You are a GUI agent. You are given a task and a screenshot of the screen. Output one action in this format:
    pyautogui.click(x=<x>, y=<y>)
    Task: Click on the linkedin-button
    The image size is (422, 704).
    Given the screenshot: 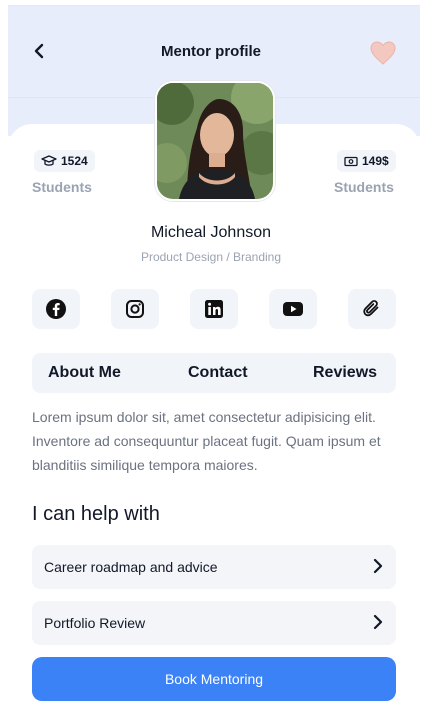 What is the action you would take?
    pyautogui.click(x=214, y=309)
    